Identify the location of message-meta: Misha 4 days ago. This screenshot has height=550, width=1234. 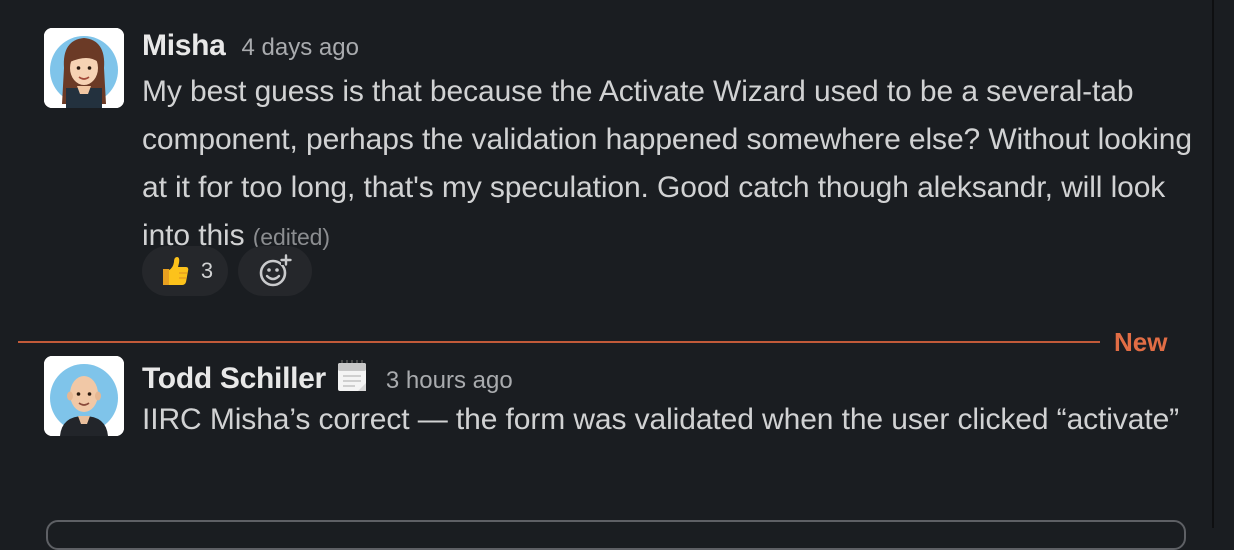
(672, 46).